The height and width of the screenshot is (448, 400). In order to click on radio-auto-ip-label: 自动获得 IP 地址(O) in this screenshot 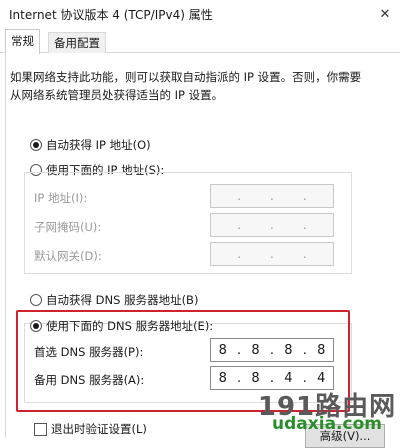, I will do `click(98, 145)`.